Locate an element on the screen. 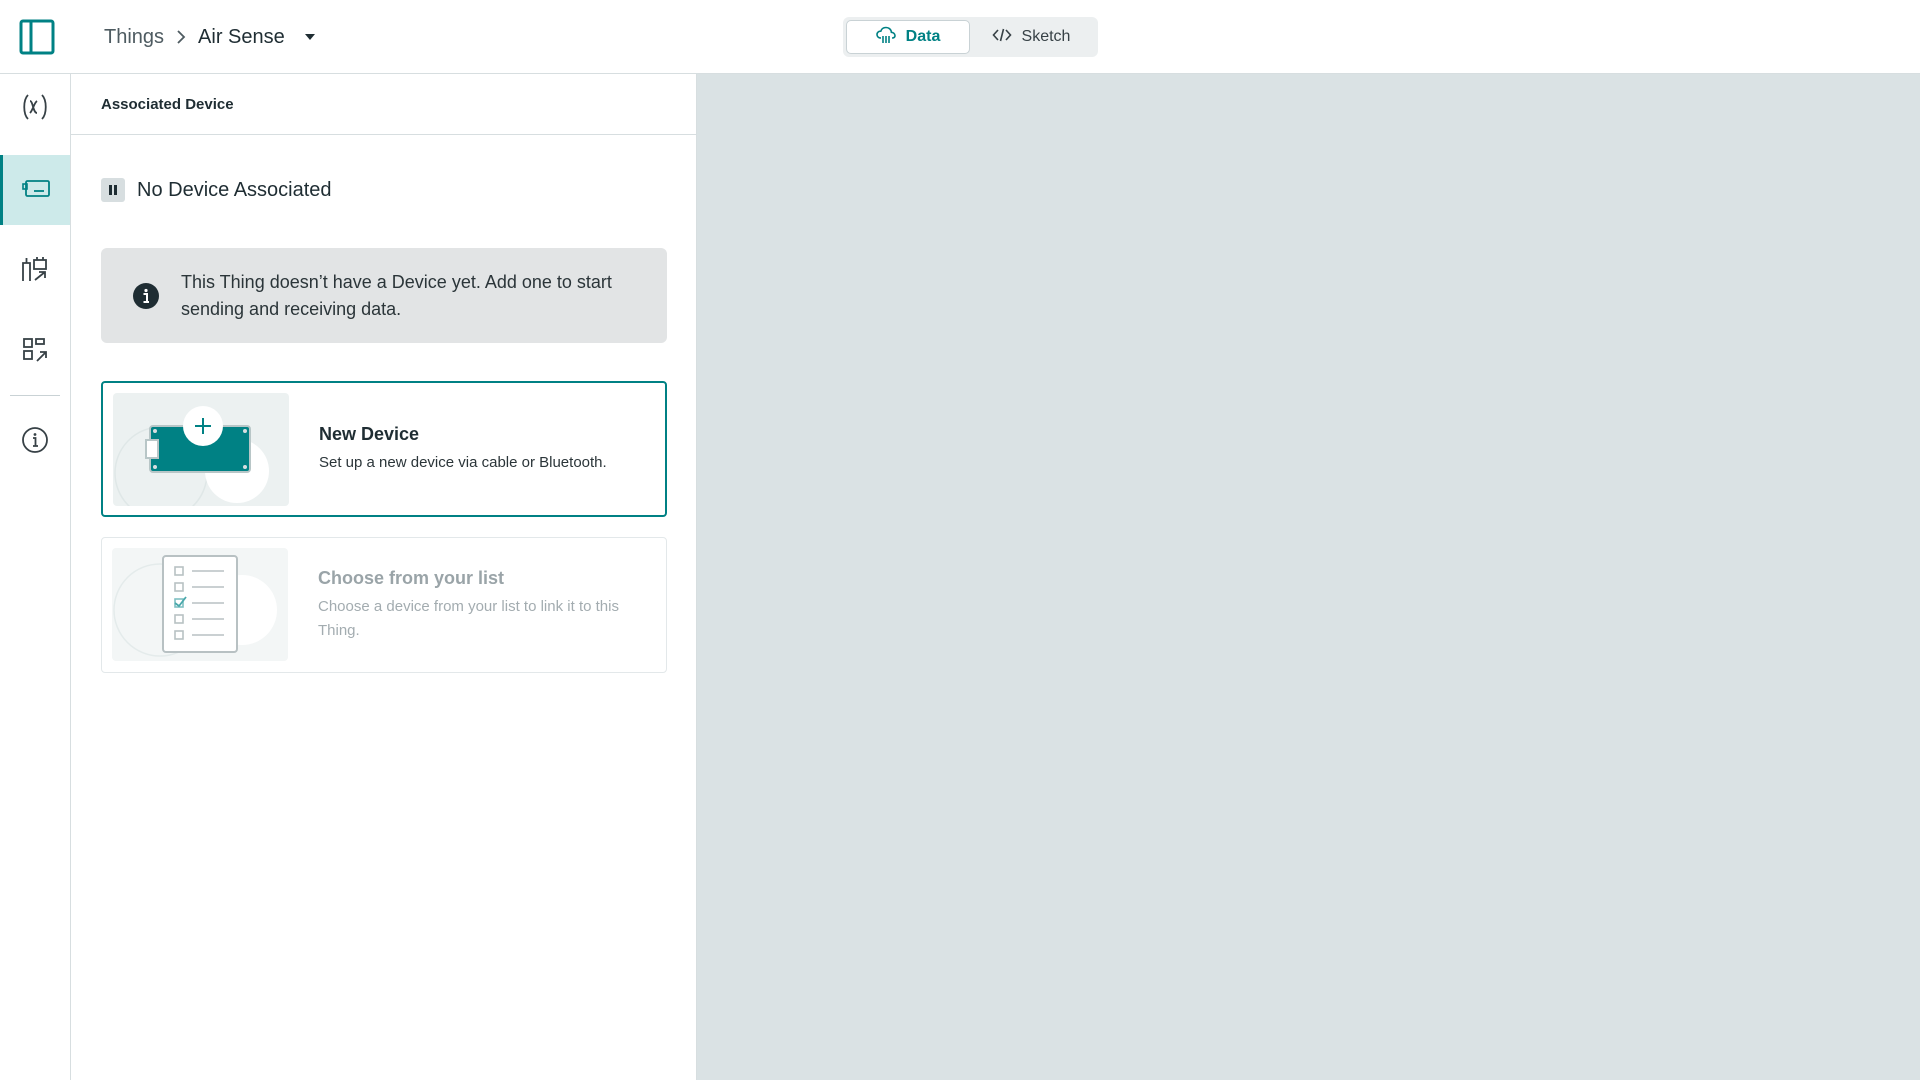 This screenshot has height=1080, width=1920. tab-sketch: Sketch is located at coordinates (1031, 37).